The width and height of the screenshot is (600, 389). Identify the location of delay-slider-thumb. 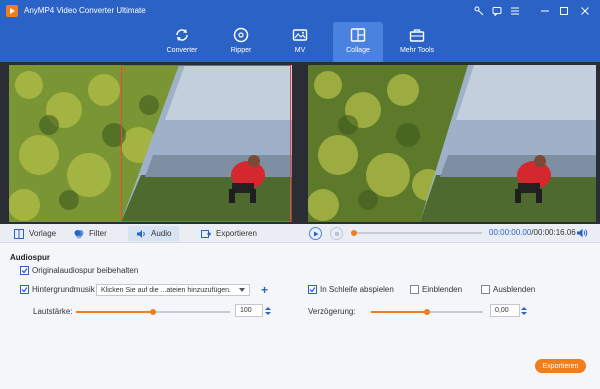
(427, 312).